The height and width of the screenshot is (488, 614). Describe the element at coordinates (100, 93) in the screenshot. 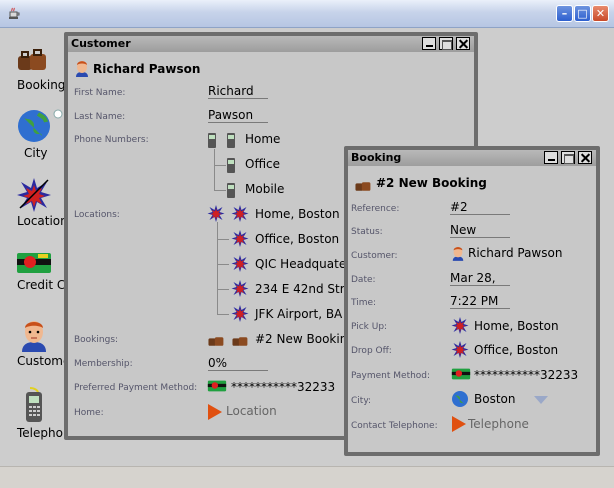

I see `first-name-label: First Name:` at that location.